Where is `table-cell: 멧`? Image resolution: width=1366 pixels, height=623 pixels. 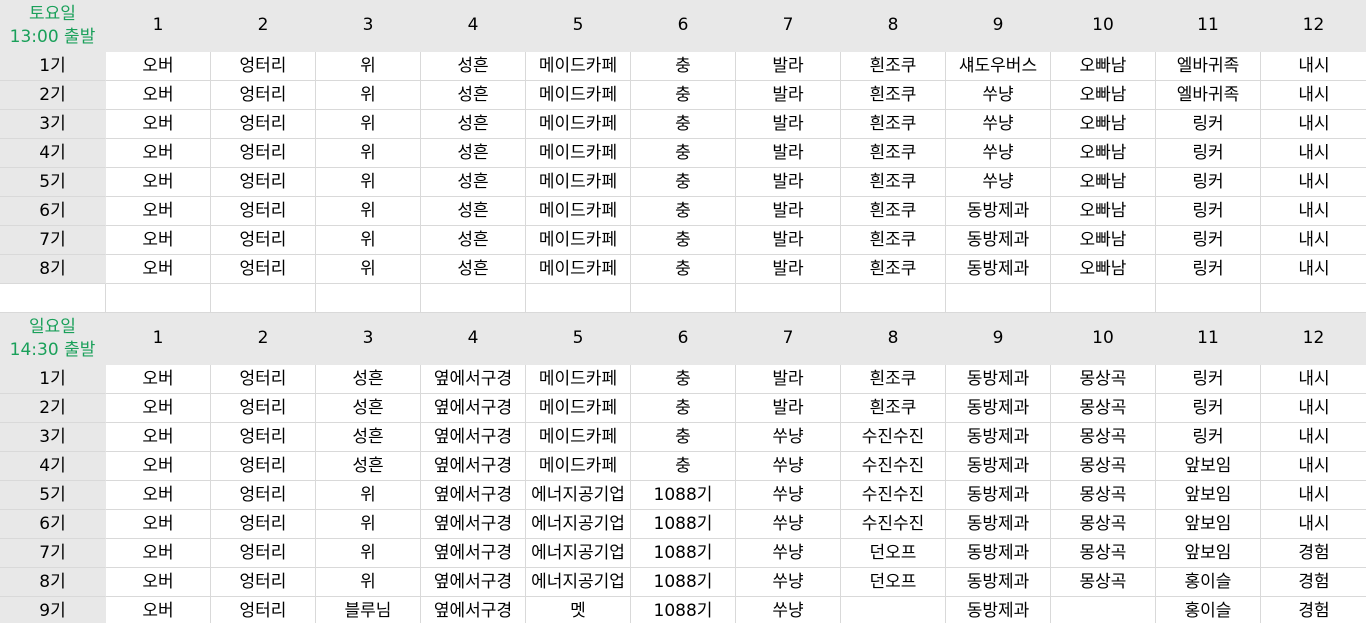 table-cell: 멧 is located at coordinates (578, 610).